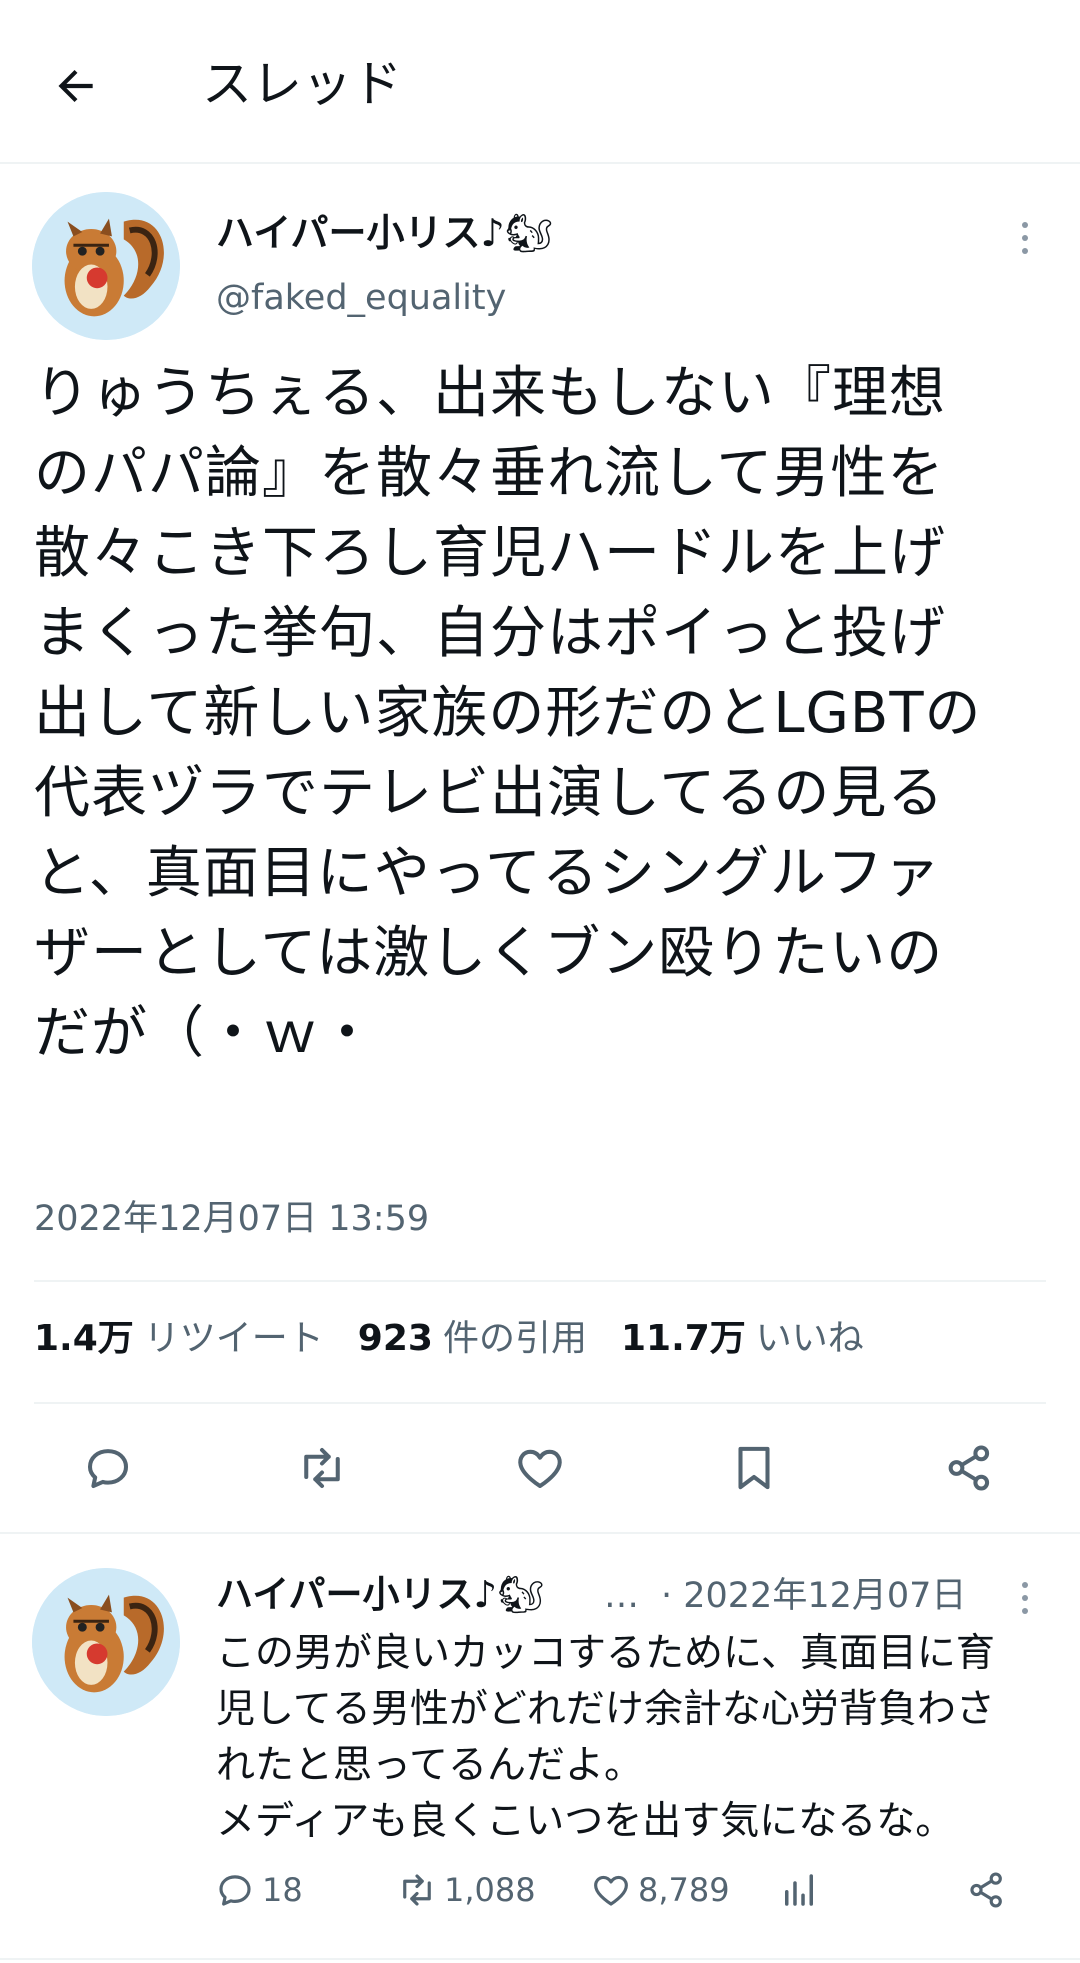  Describe the element at coordinates (205, 1033) in the screenshot. I see `tweet-text-line: だが（・ｗ・` at that location.